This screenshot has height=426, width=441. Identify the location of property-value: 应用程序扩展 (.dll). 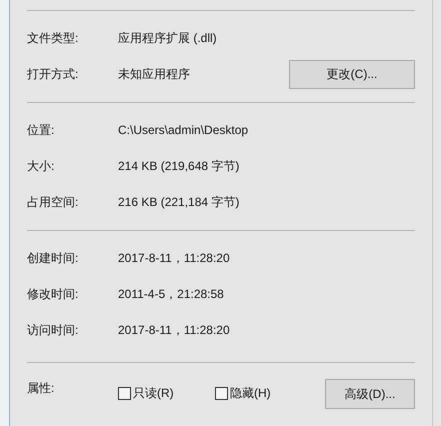
(168, 38).